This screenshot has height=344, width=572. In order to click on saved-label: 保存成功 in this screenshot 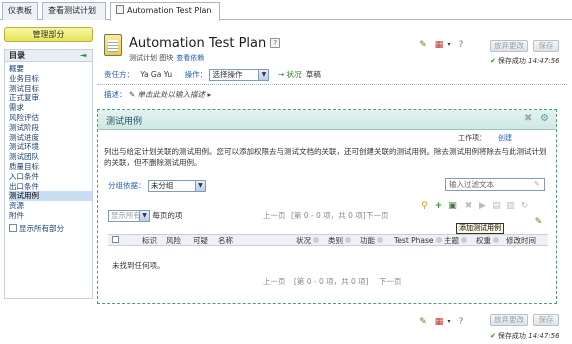, I will do `click(511, 336)`.